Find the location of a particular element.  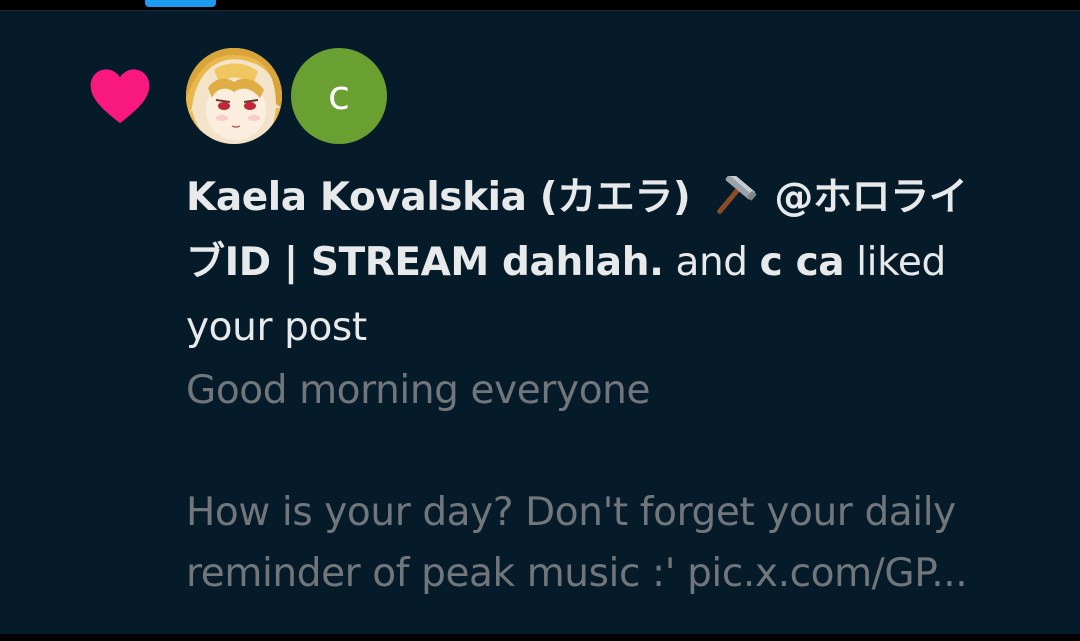

heart-icon is located at coordinates (120, 96).